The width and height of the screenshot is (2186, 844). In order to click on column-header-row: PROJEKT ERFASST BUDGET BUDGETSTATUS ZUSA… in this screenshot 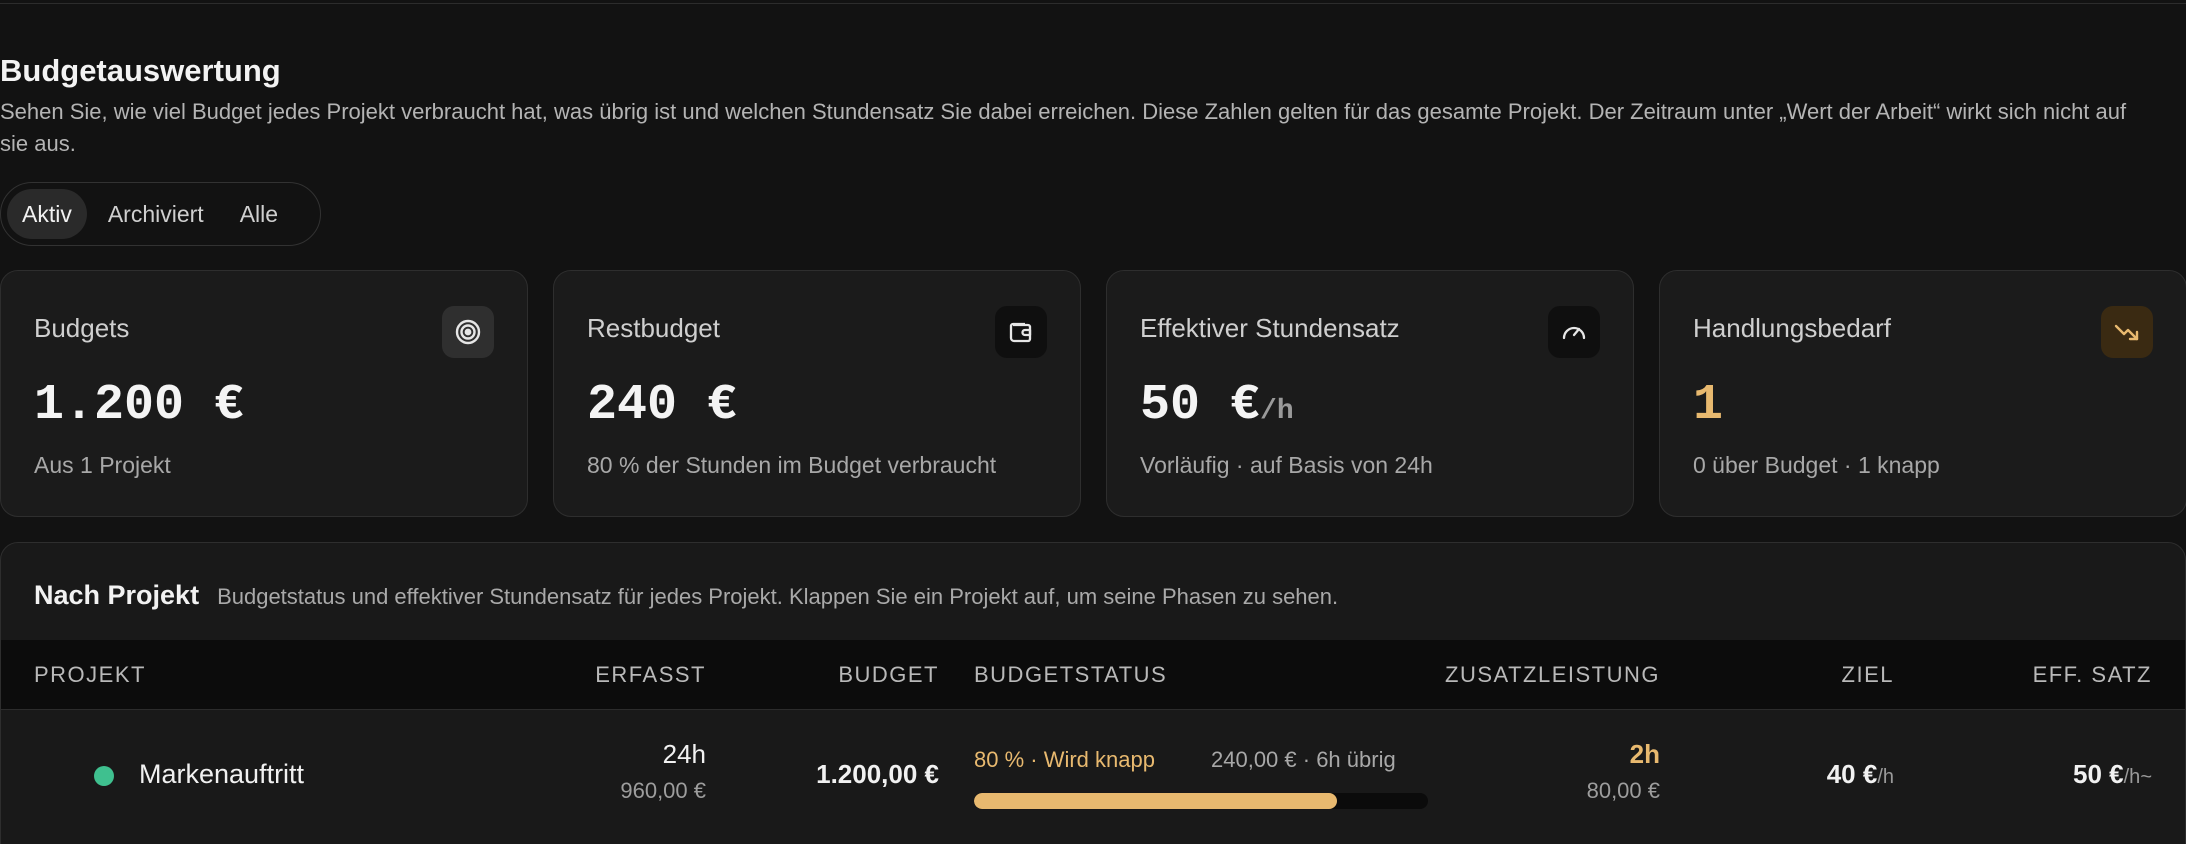, I will do `click(1093, 675)`.